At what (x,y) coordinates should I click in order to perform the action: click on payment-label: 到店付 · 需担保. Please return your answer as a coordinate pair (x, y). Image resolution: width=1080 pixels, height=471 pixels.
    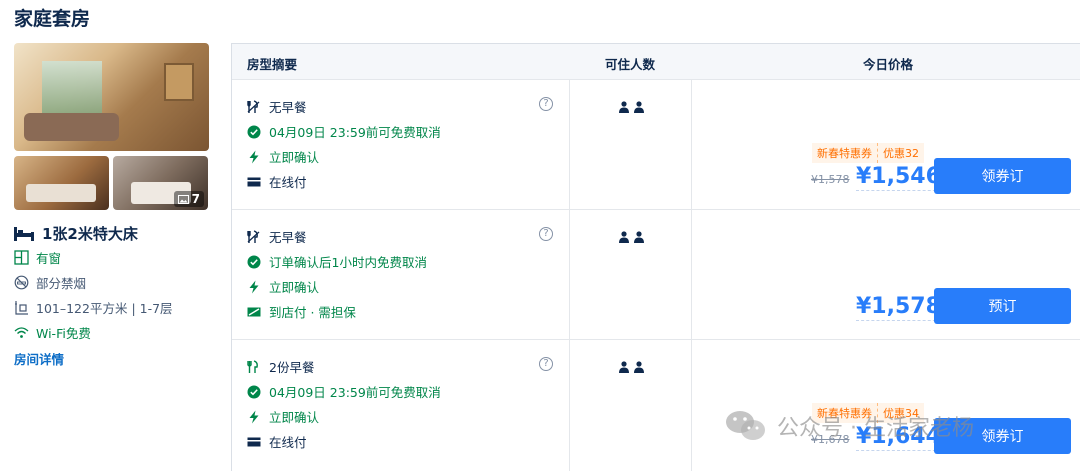
    Looking at the image, I should click on (312, 312).